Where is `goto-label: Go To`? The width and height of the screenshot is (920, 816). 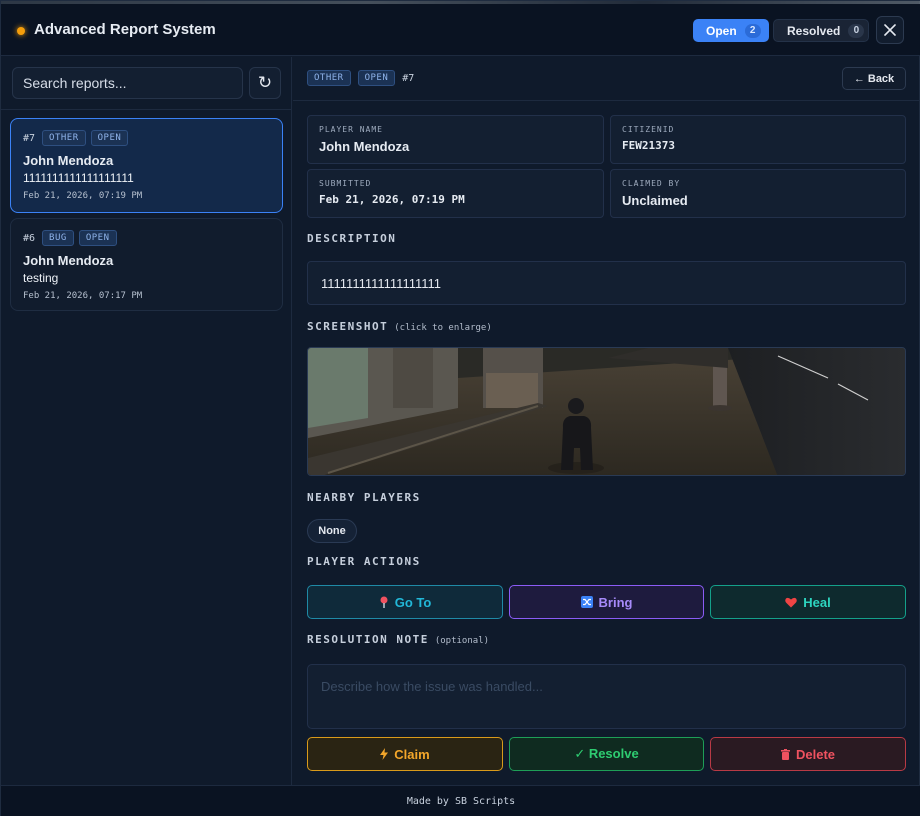 goto-label: Go To is located at coordinates (413, 602).